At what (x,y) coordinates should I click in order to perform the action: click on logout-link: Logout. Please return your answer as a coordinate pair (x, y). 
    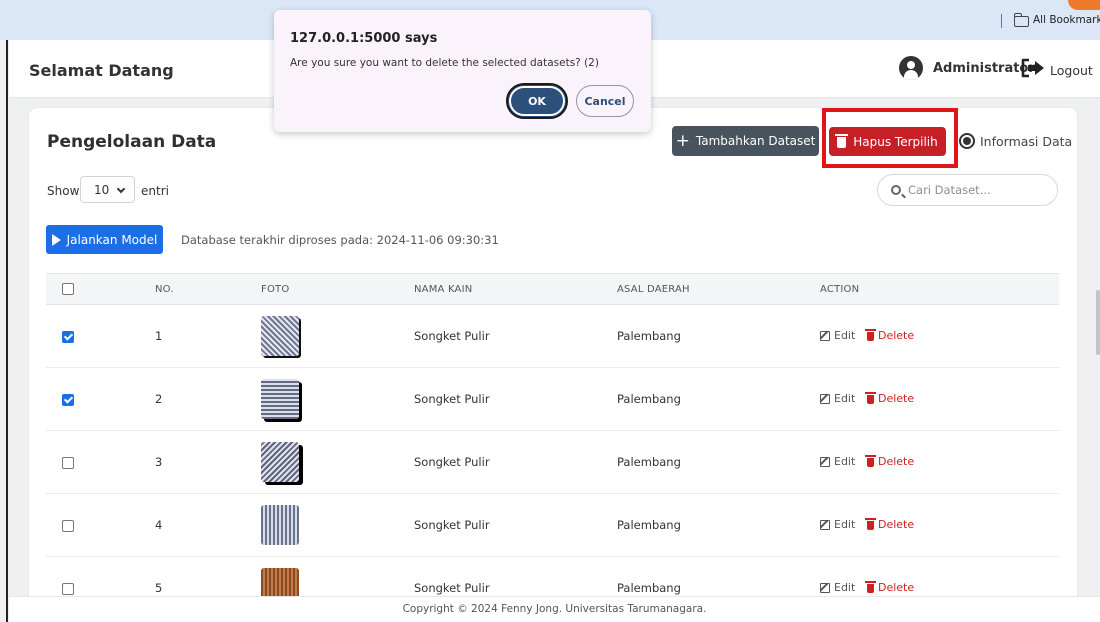
    Looking at the image, I should click on (1071, 70).